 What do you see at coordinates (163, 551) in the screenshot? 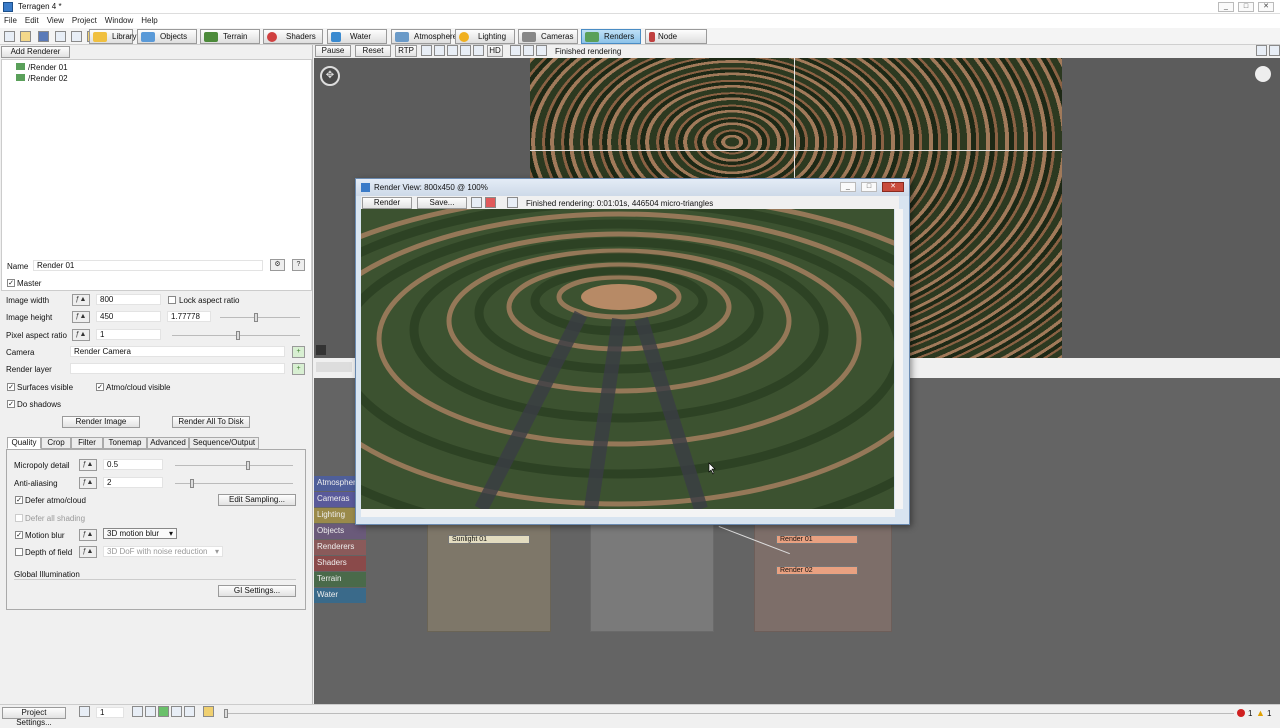
I see `dof-select: 3D DoF with noise reduction ▾` at bounding box center [163, 551].